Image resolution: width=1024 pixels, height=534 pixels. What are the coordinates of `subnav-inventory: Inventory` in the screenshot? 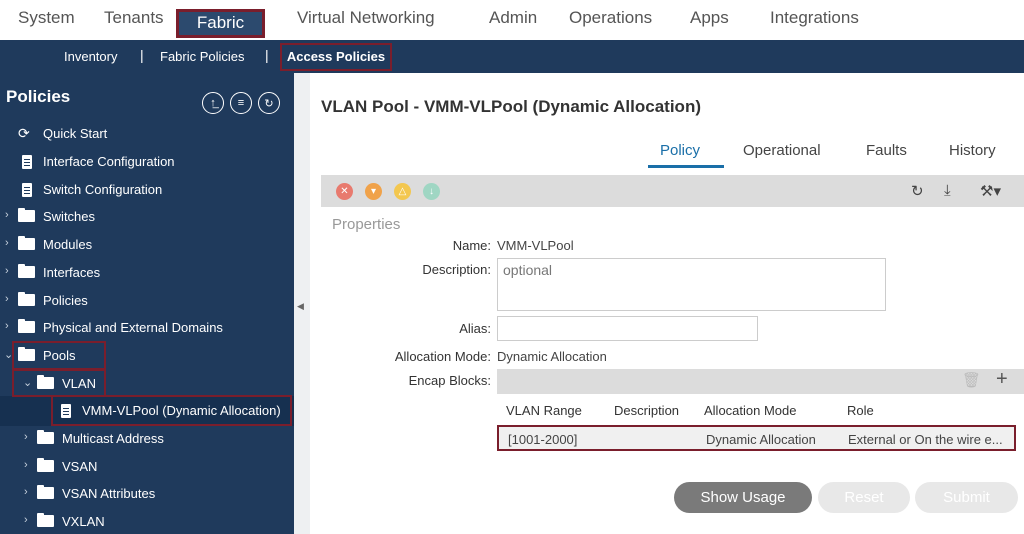 It's located at (90, 56).